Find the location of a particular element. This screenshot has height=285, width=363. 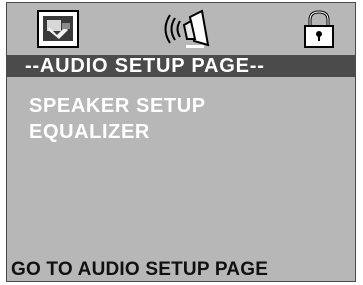

tab-audio-setup is located at coordinates (192, 29).